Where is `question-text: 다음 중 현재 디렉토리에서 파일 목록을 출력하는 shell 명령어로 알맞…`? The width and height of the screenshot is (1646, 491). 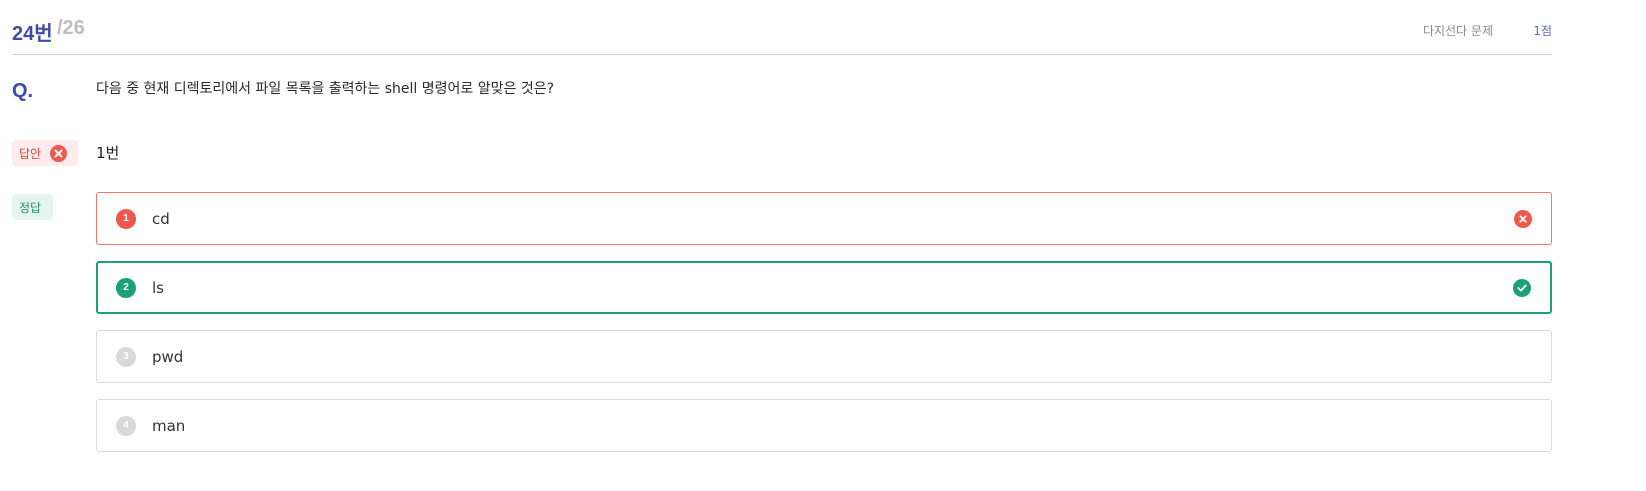
question-text: 다음 중 현재 디렉토리에서 파일 목록을 출력하는 shell 명령어로 알맞… is located at coordinates (325, 89).